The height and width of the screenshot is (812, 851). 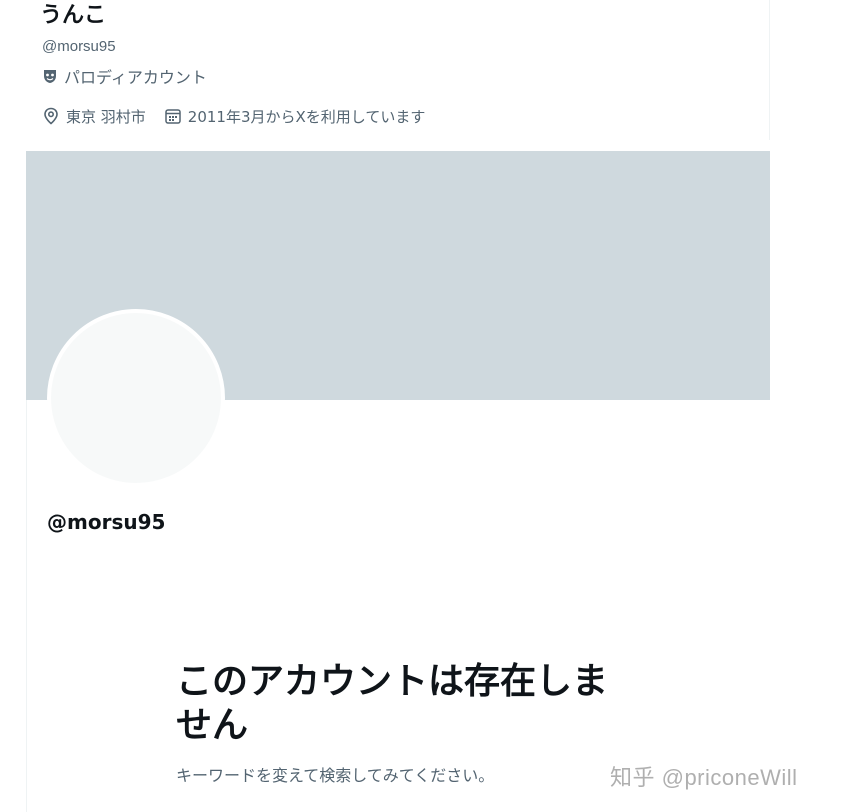 I want to click on joined-item: 2011年3月からXを利用しています, so click(x=295, y=116).